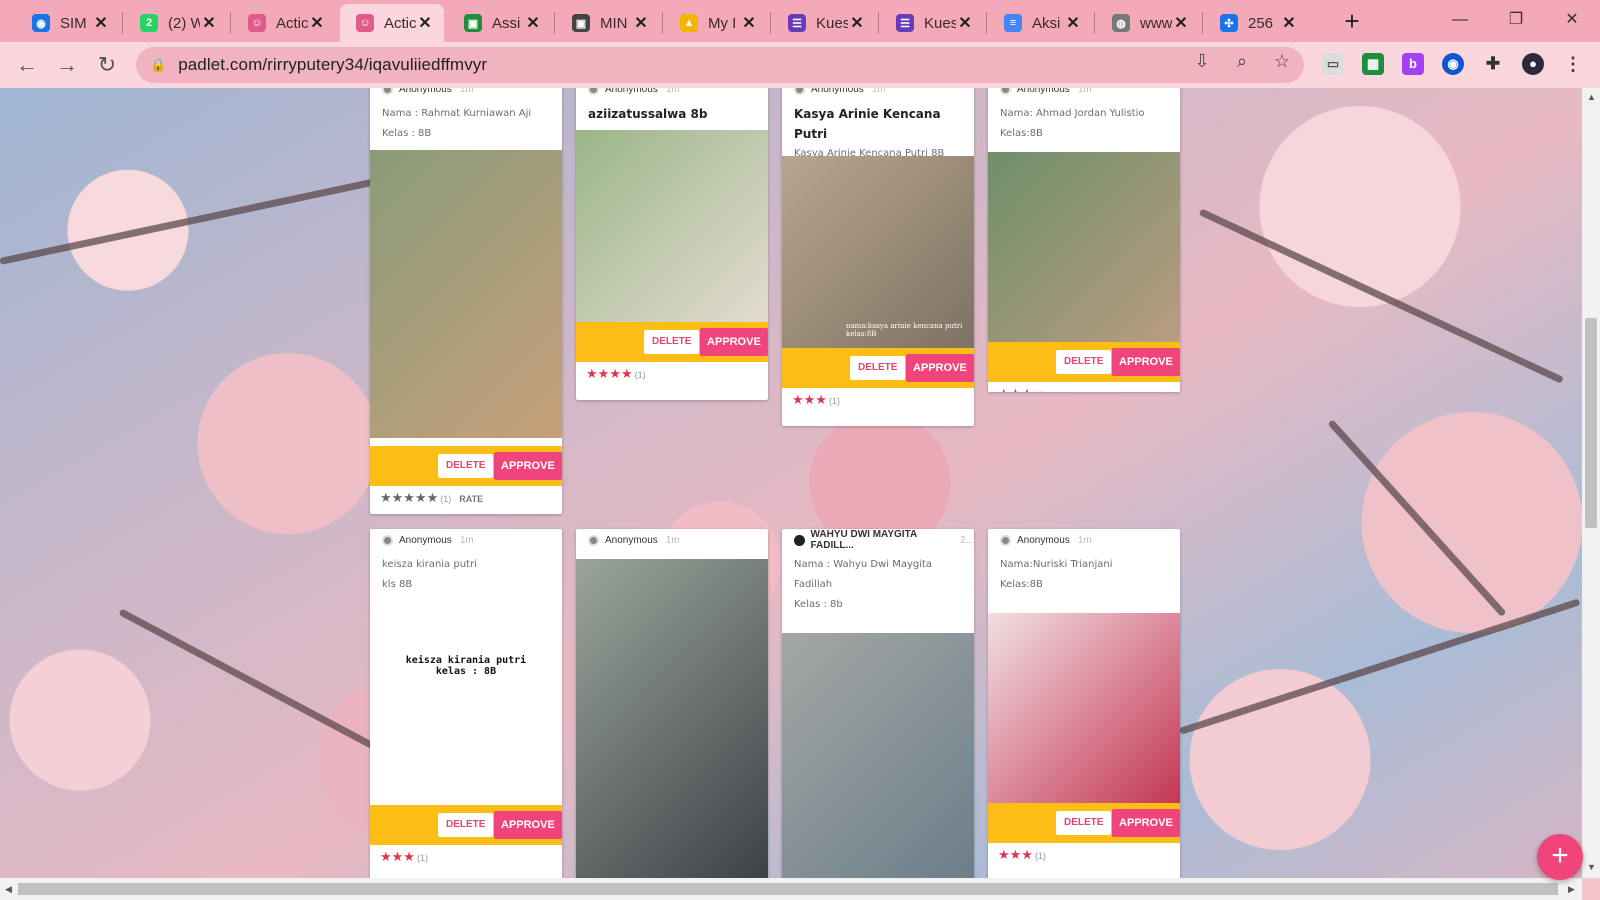 This screenshot has height=900, width=1600. Describe the element at coordinates (471, 499) in the screenshot. I see `rate-label: RATE` at that location.